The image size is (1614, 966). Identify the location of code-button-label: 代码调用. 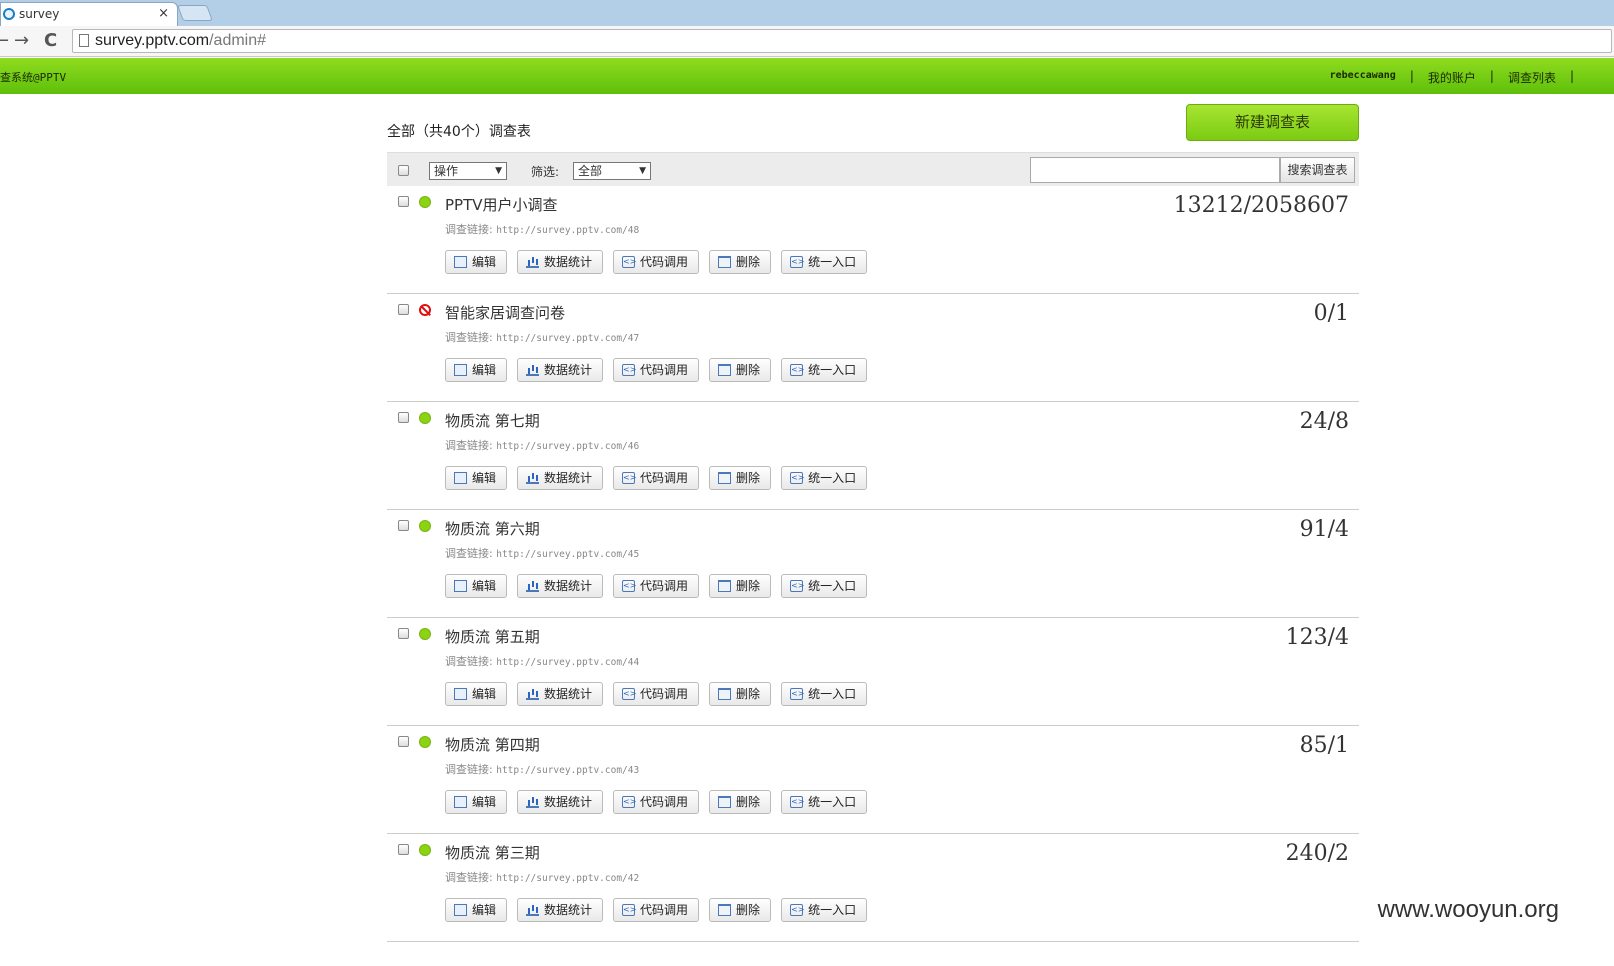
(664, 802).